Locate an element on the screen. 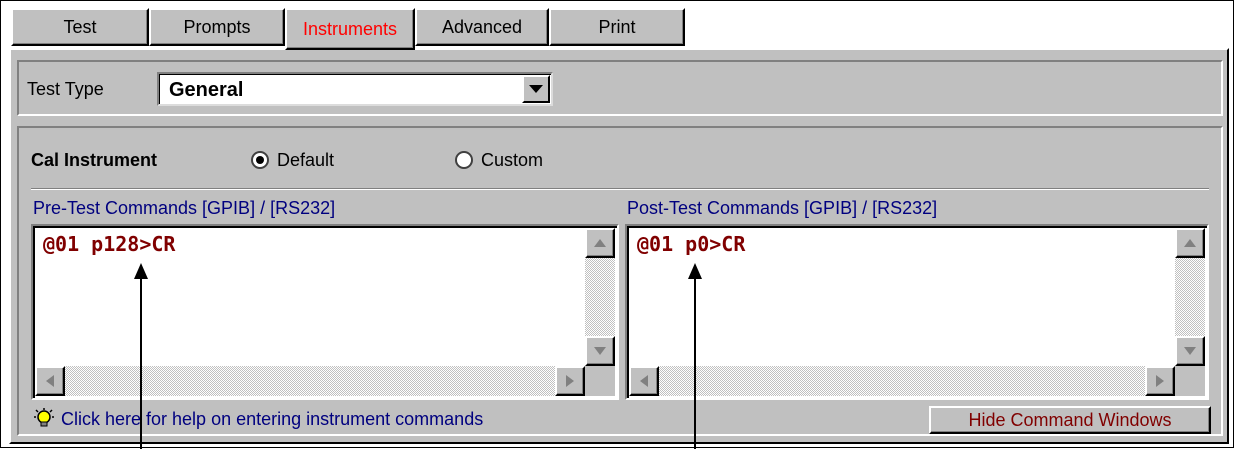 This screenshot has width=1234, height=449. radio-custom: Custom is located at coordinates (525, 161).